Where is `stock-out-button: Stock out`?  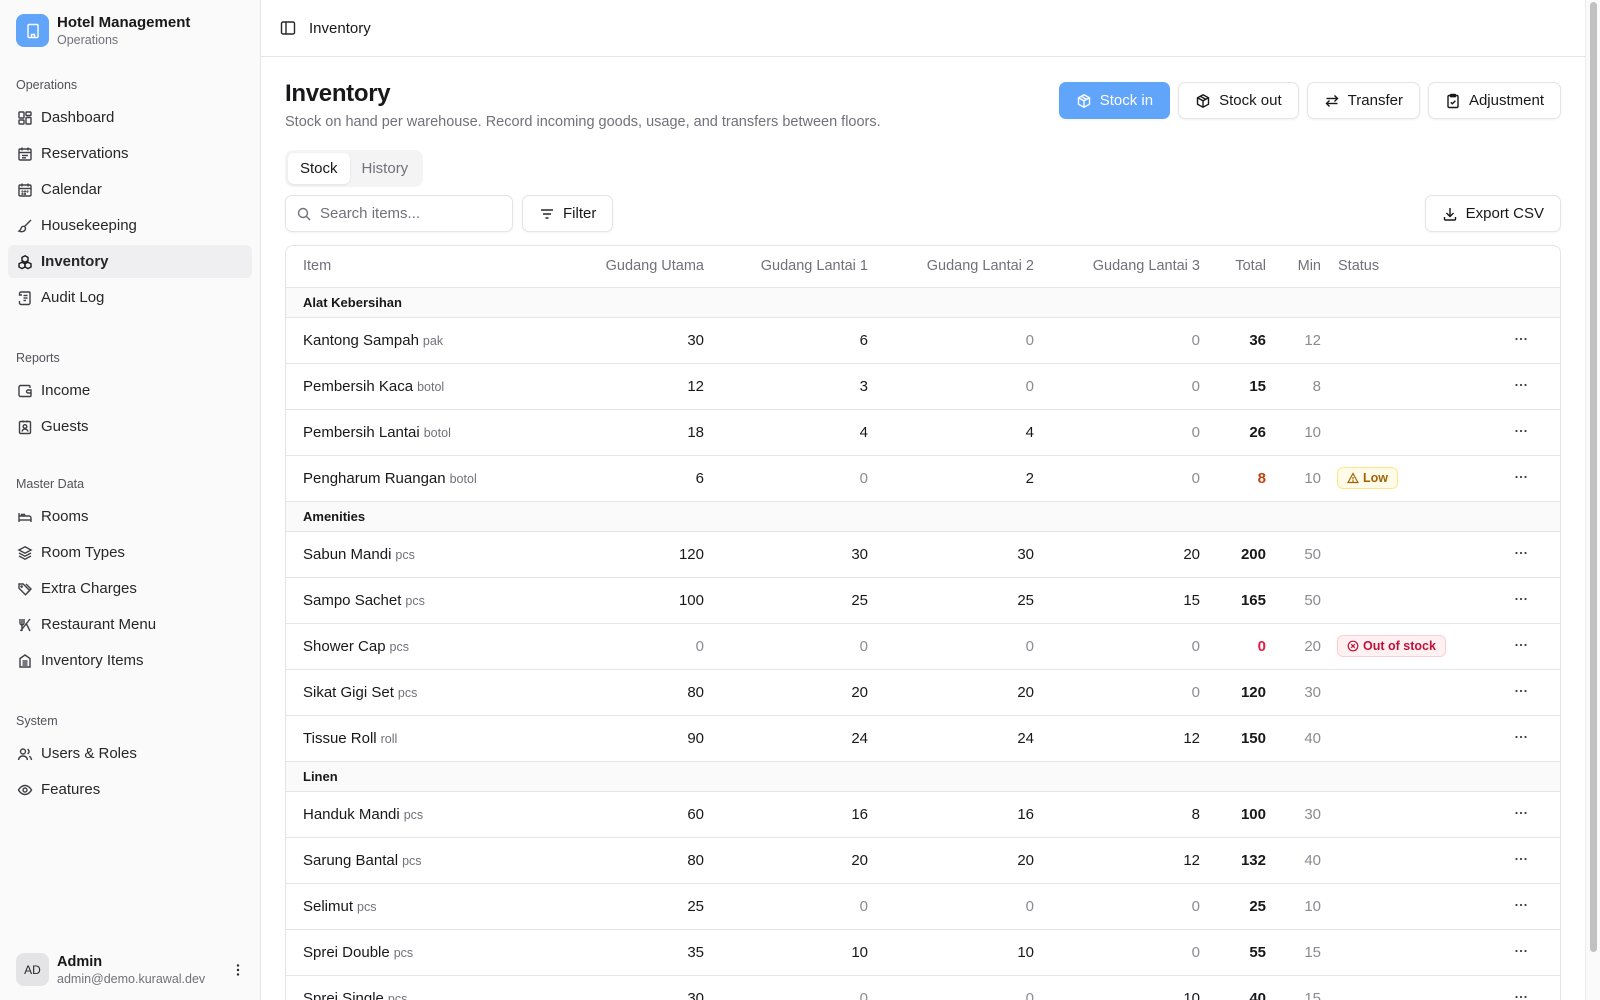
stock-out-button: Stock out is located at coordinates (1238, 100).